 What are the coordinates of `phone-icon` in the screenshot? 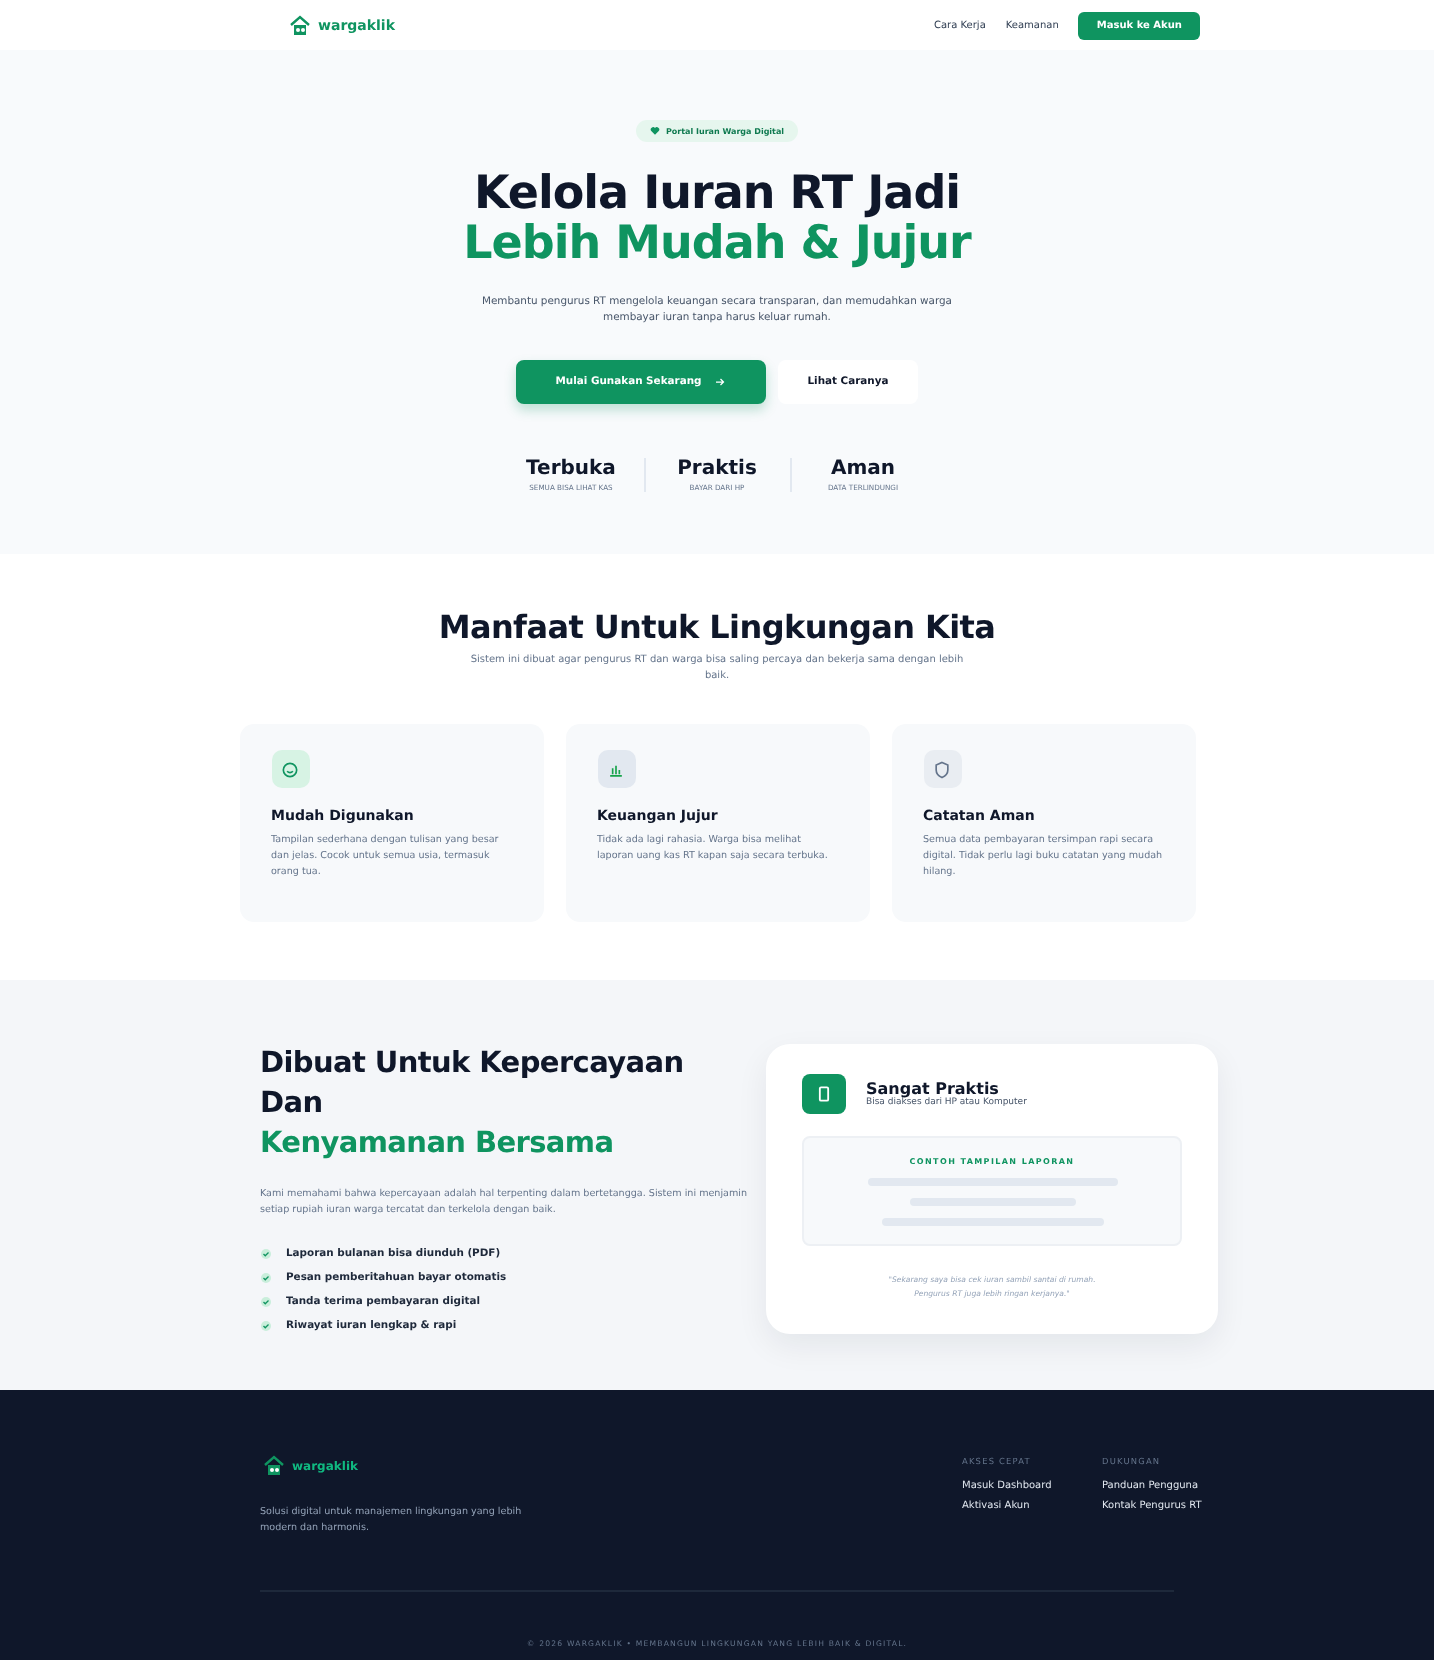 It's located at (824, 1094).